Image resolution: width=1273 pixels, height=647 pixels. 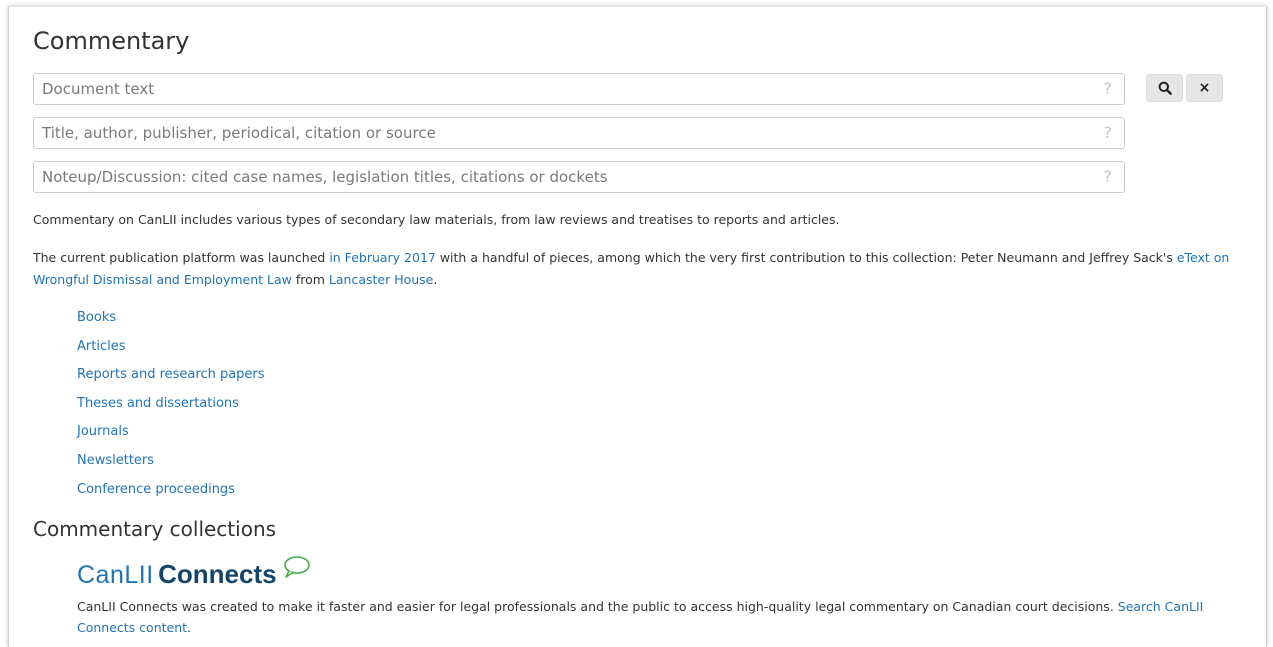 What do you see at coordinates (111, 41) in the screenshot?
I see `page-title: Commentary` at bounding box center [111, 41].